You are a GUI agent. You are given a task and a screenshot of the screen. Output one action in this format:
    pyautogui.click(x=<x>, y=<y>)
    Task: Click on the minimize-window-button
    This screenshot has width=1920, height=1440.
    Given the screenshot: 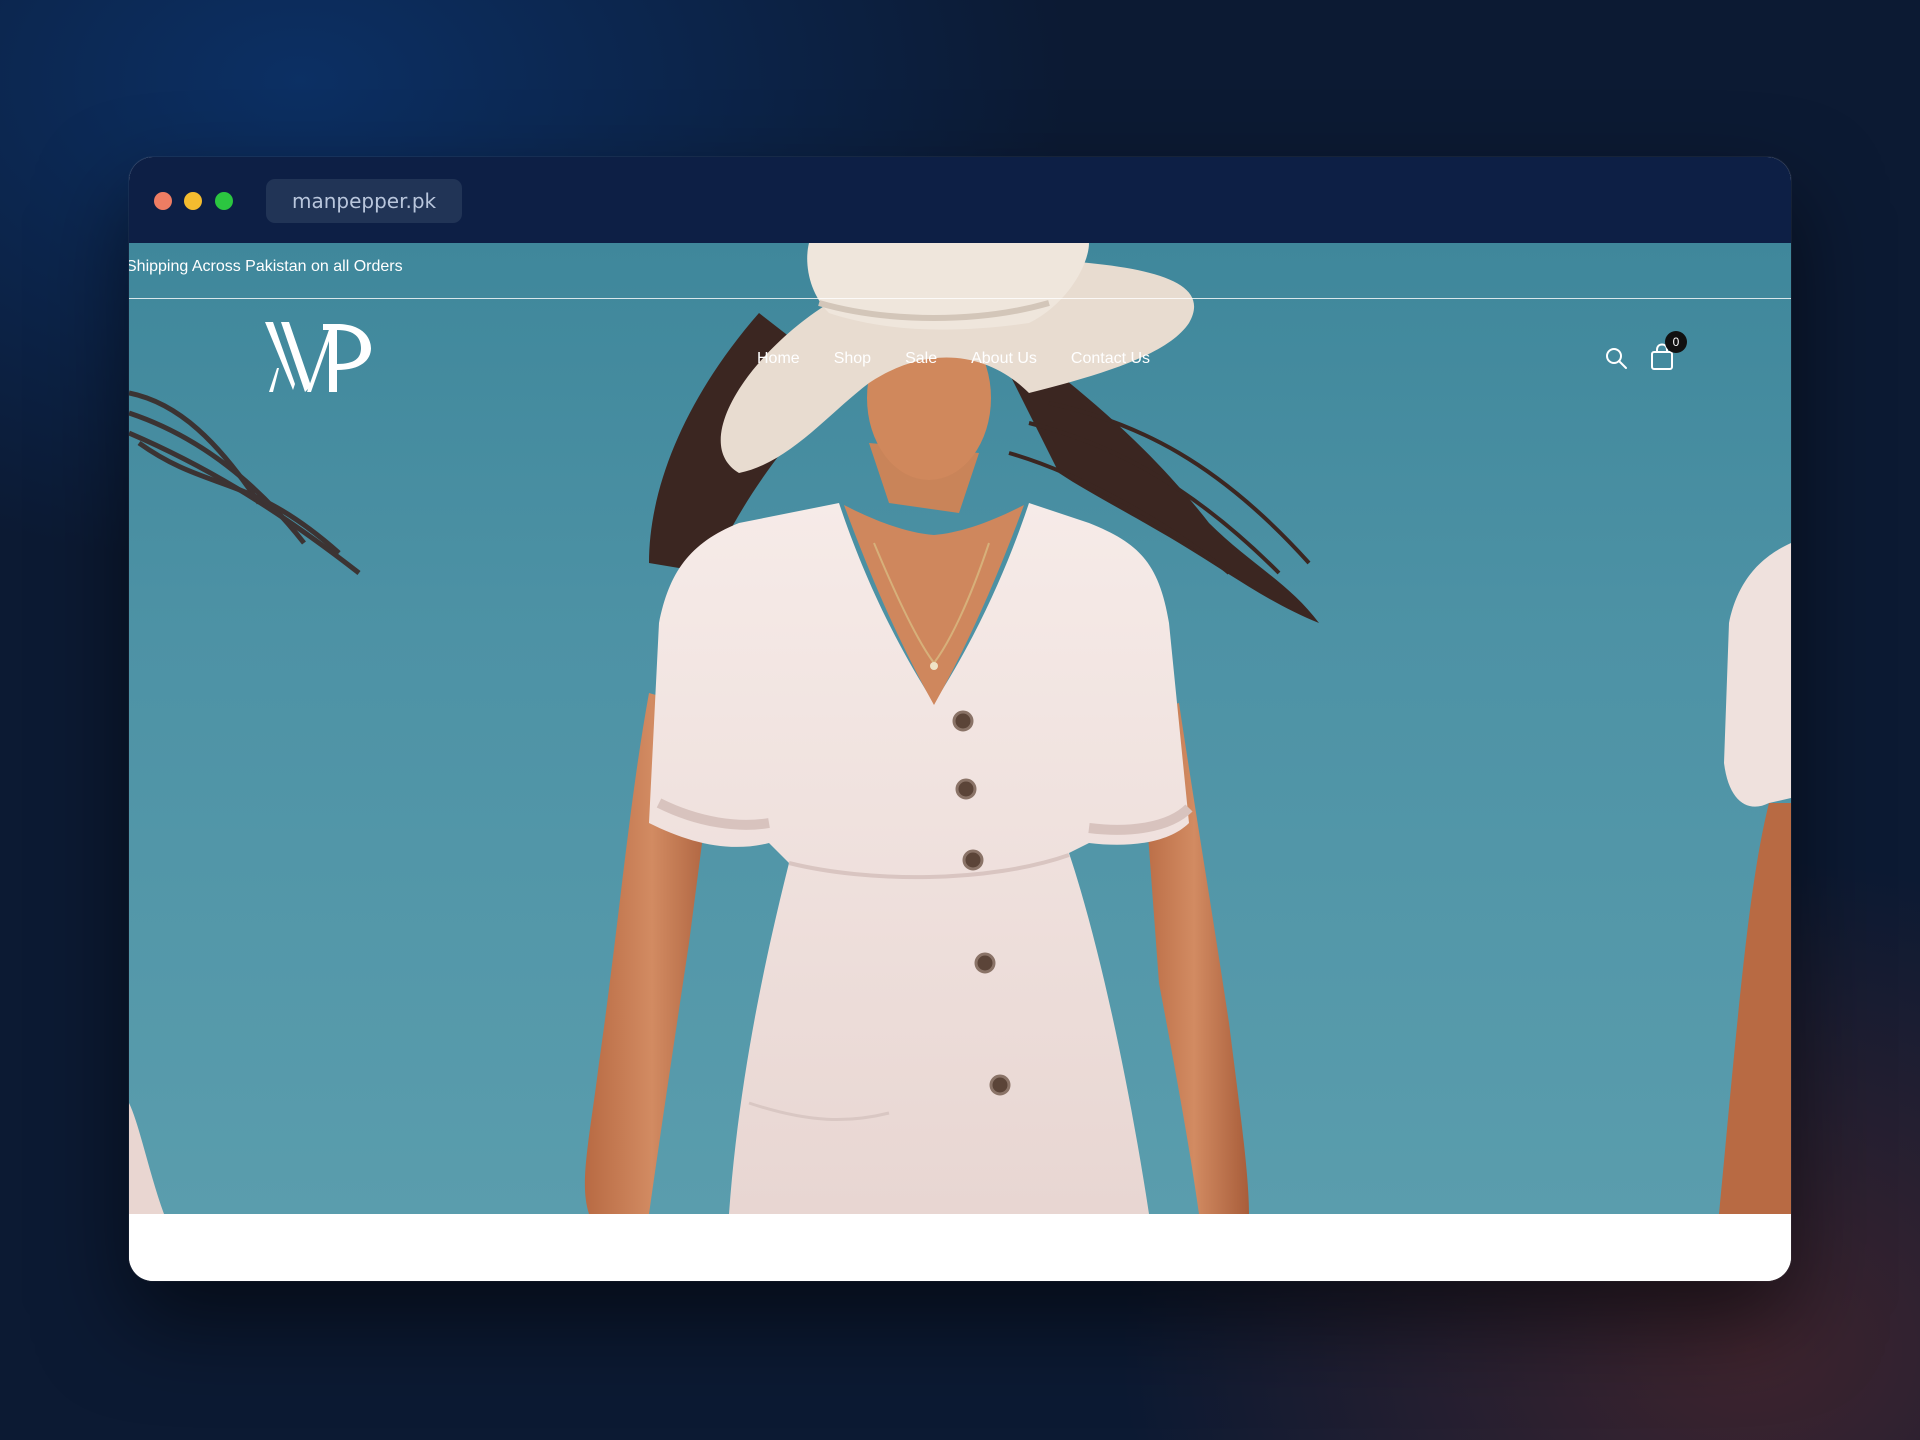 What is the action you would take?
    pyautogui.click(x=193, y=201)
    